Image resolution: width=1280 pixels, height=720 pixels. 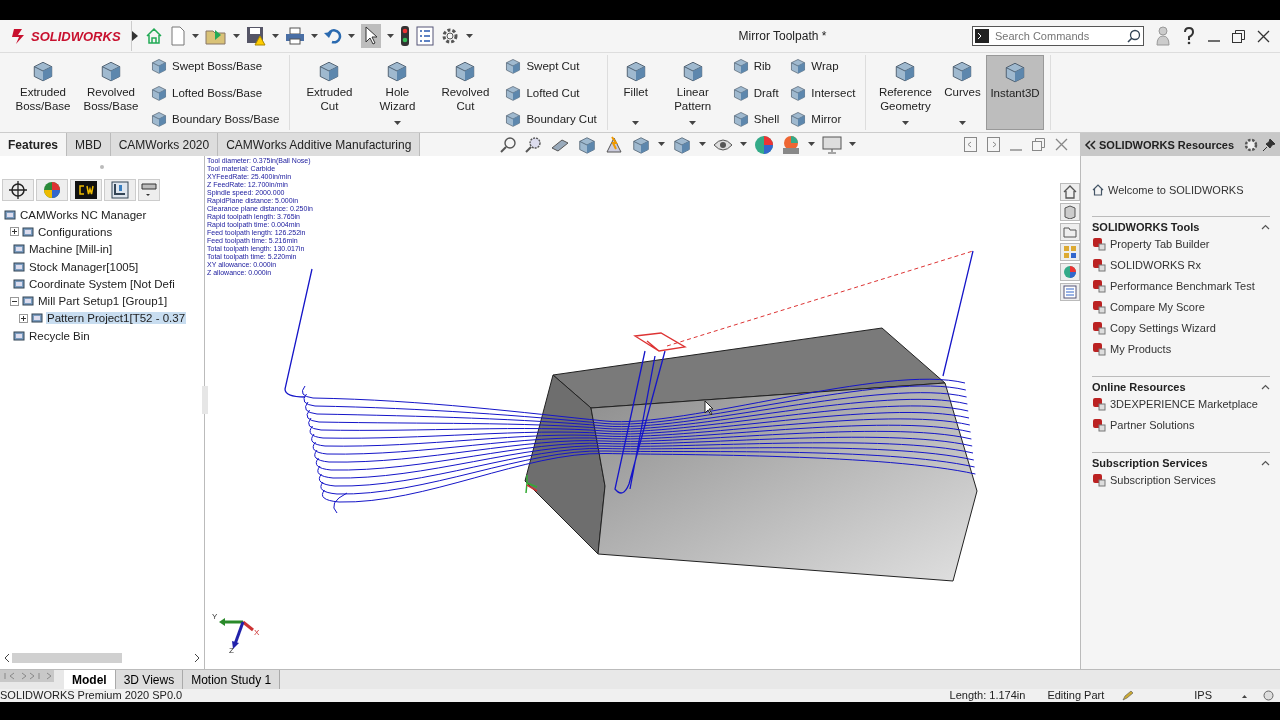 What do you see at coordinates (465, 92) in the screenshot?
I see `ribbon-button: Revolved Cut` at bounding box center [465, 92].